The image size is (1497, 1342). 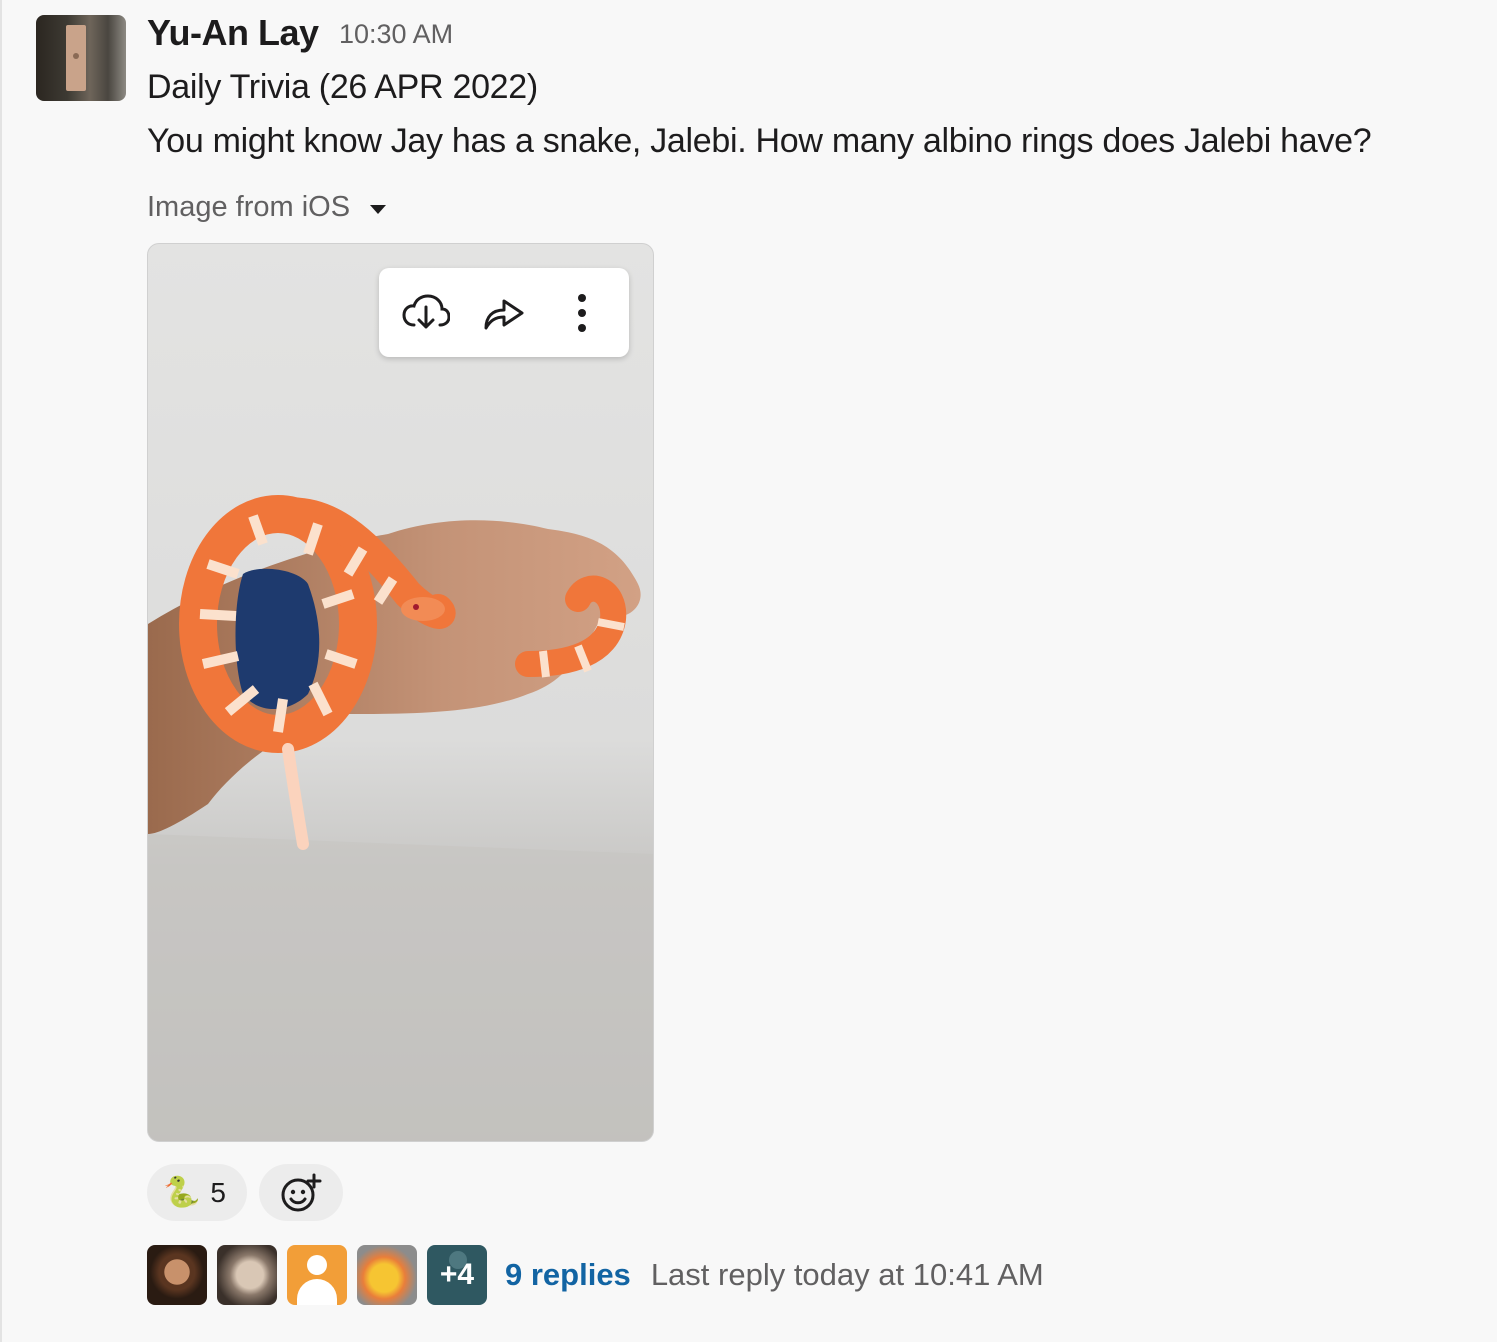 I want to click on snake-emoji: 🐍, so click(x=182, y=1192).